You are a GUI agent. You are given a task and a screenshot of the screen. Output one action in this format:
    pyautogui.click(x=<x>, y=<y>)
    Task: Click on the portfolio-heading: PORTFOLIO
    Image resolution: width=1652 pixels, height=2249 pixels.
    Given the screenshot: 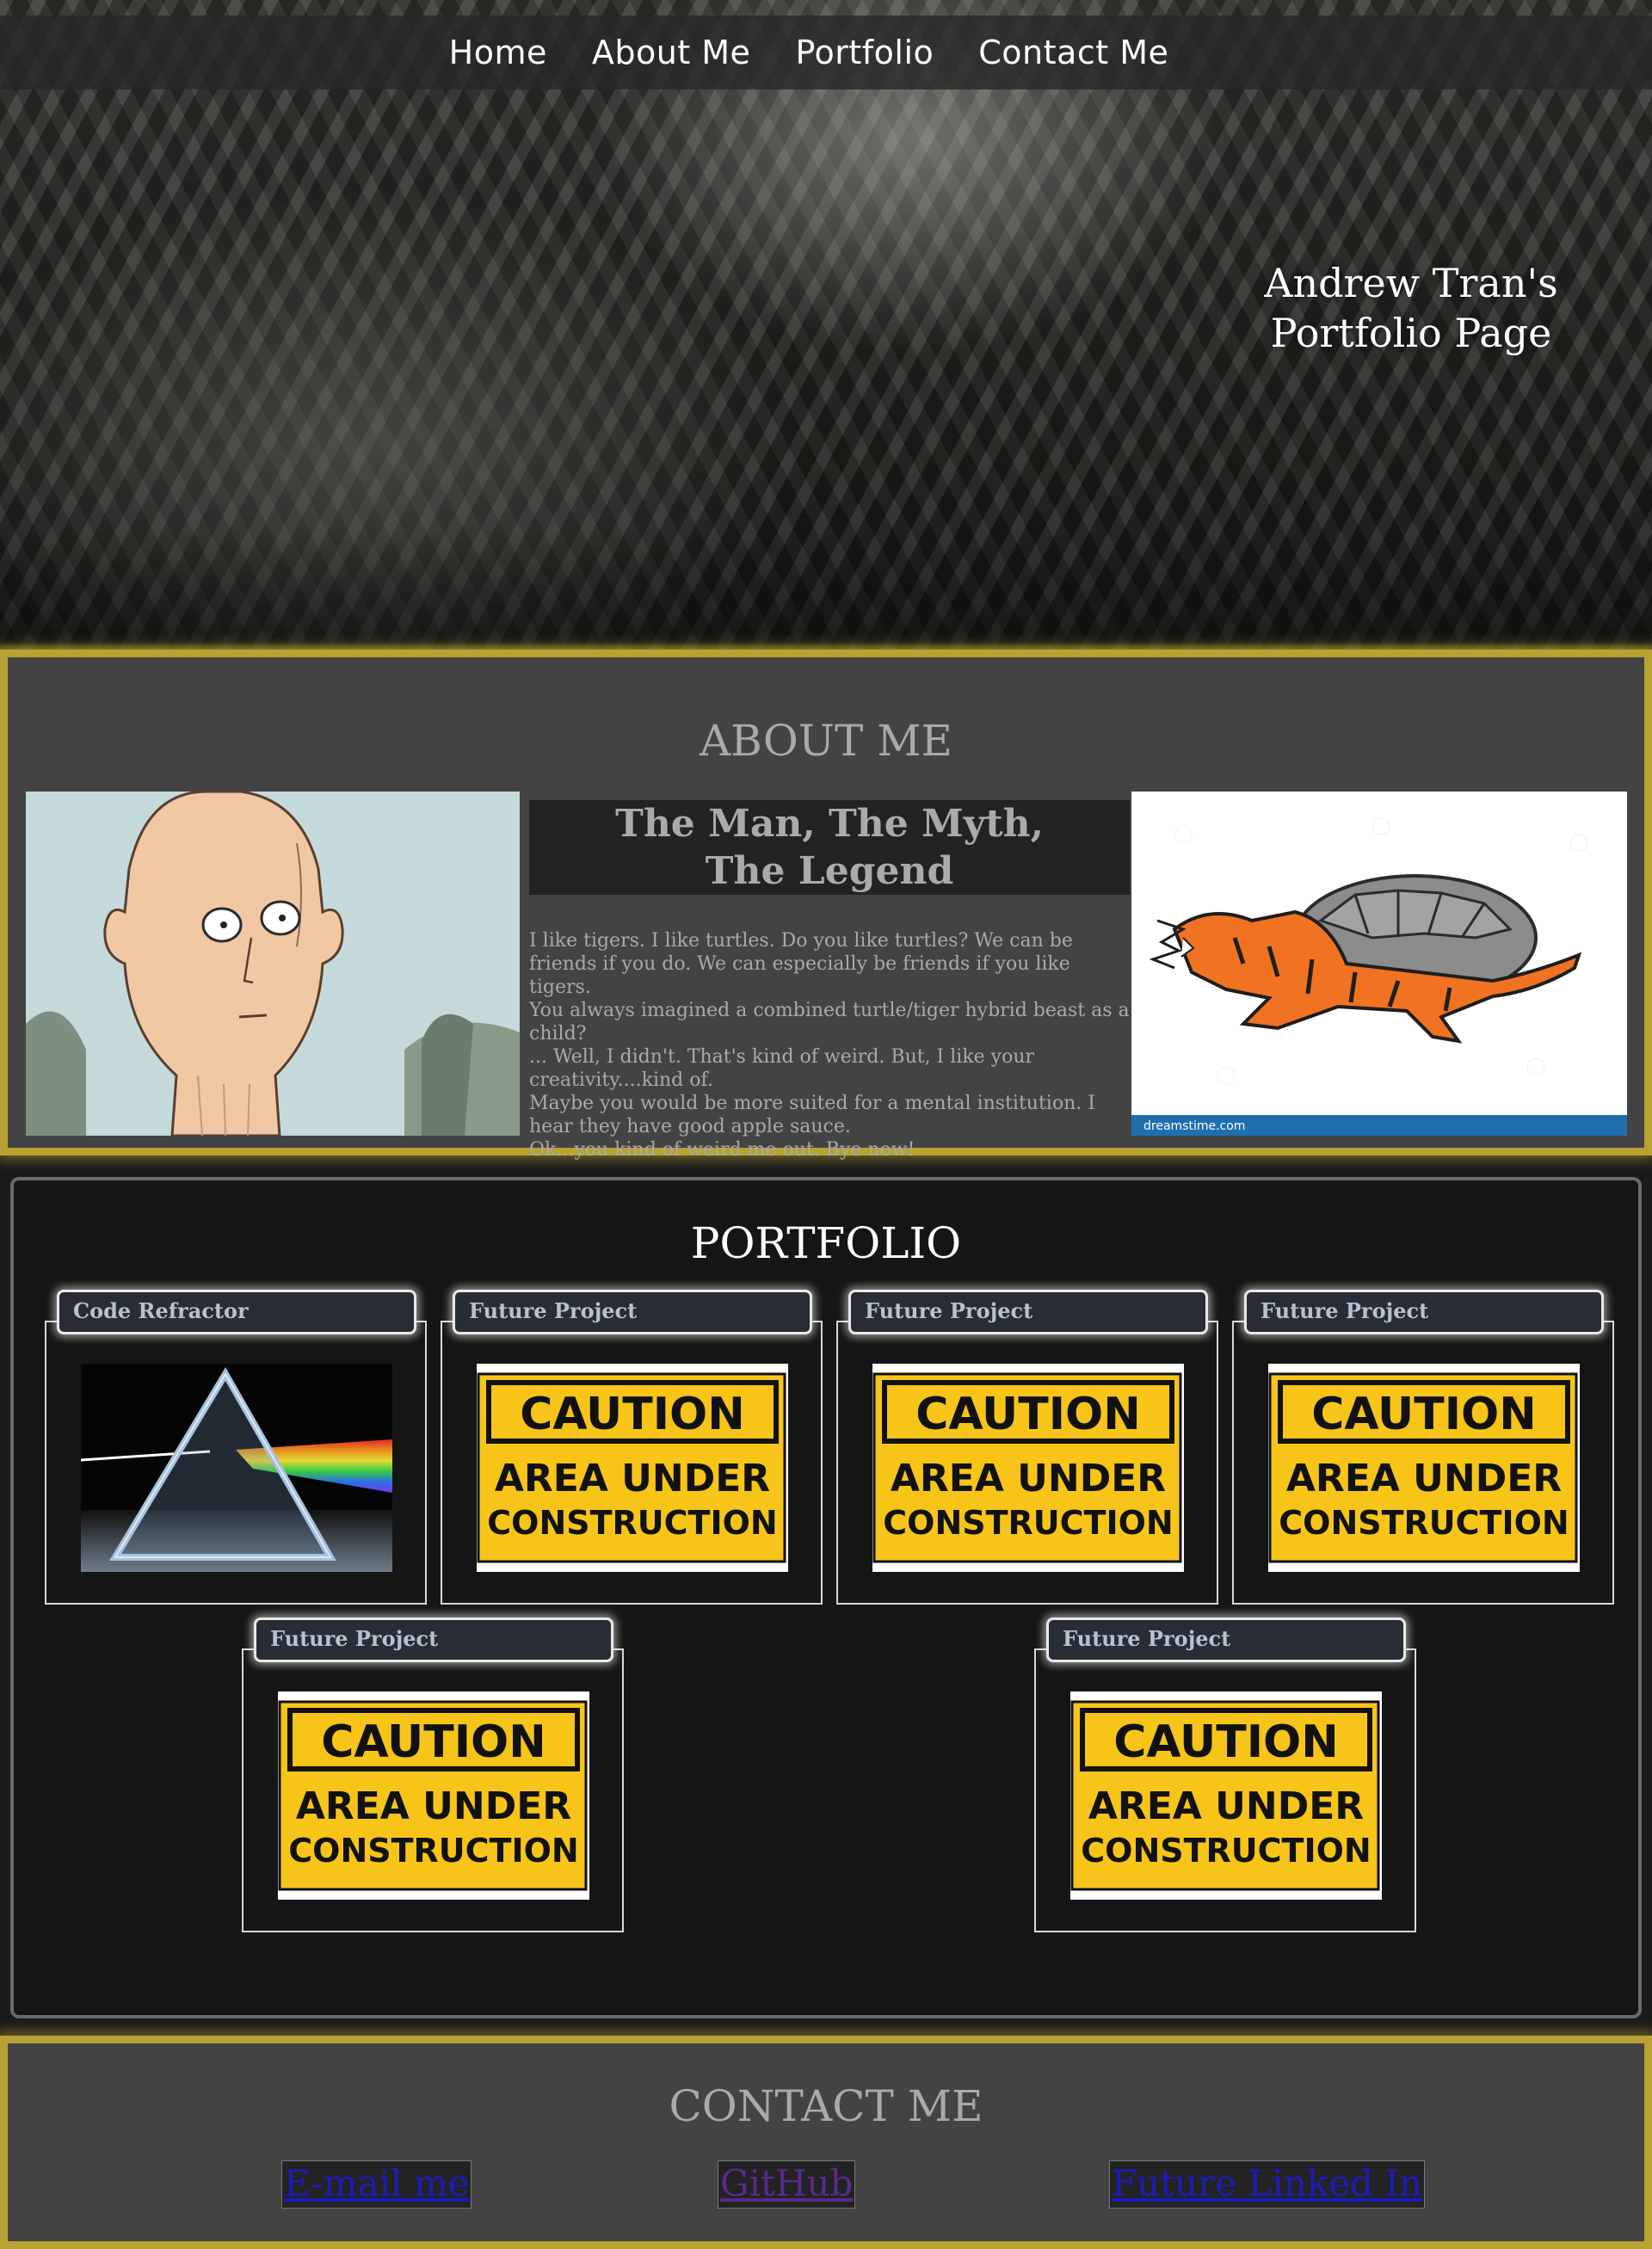 What is the action you would take?
    pyautogui.click(x=826, y=1243)
    